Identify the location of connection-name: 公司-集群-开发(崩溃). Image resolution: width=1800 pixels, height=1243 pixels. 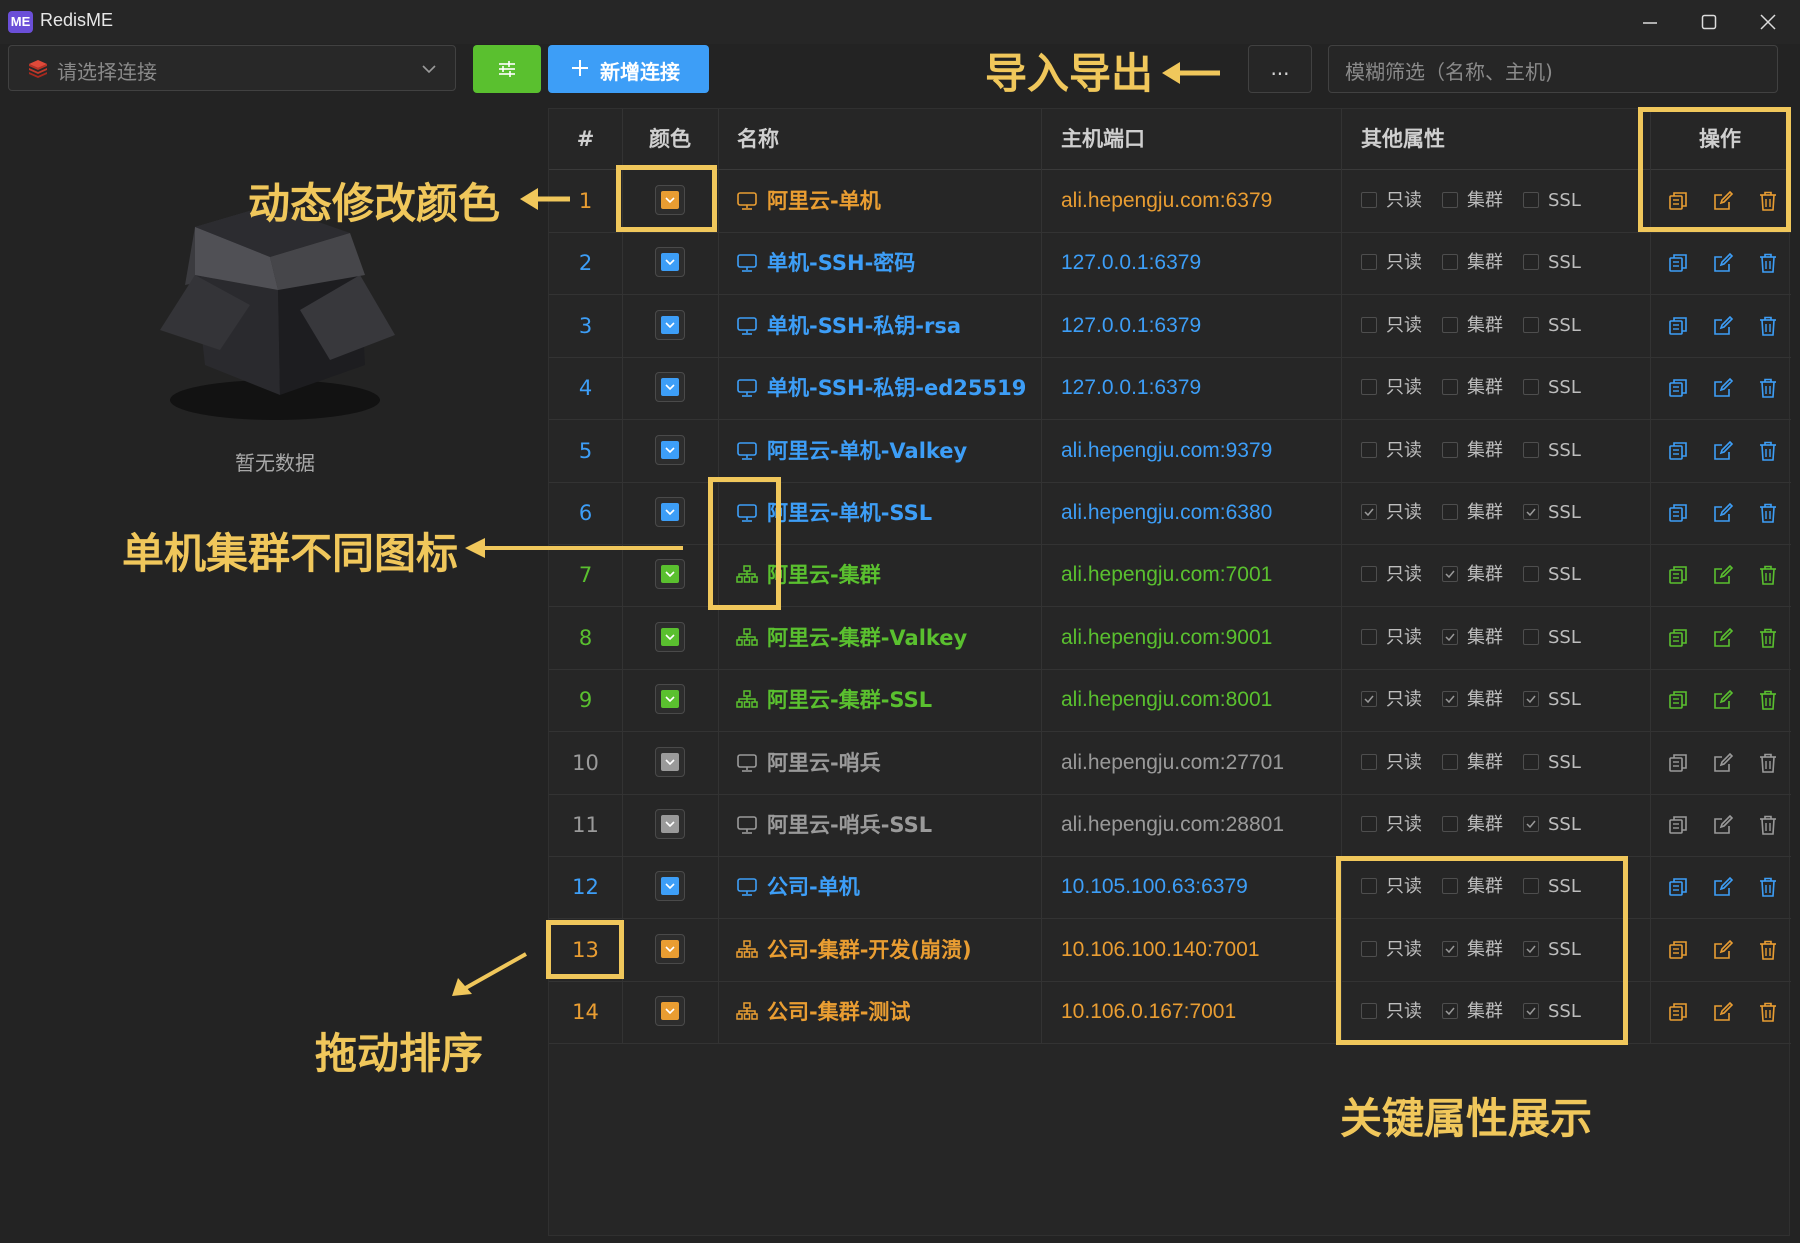
(869, 950).